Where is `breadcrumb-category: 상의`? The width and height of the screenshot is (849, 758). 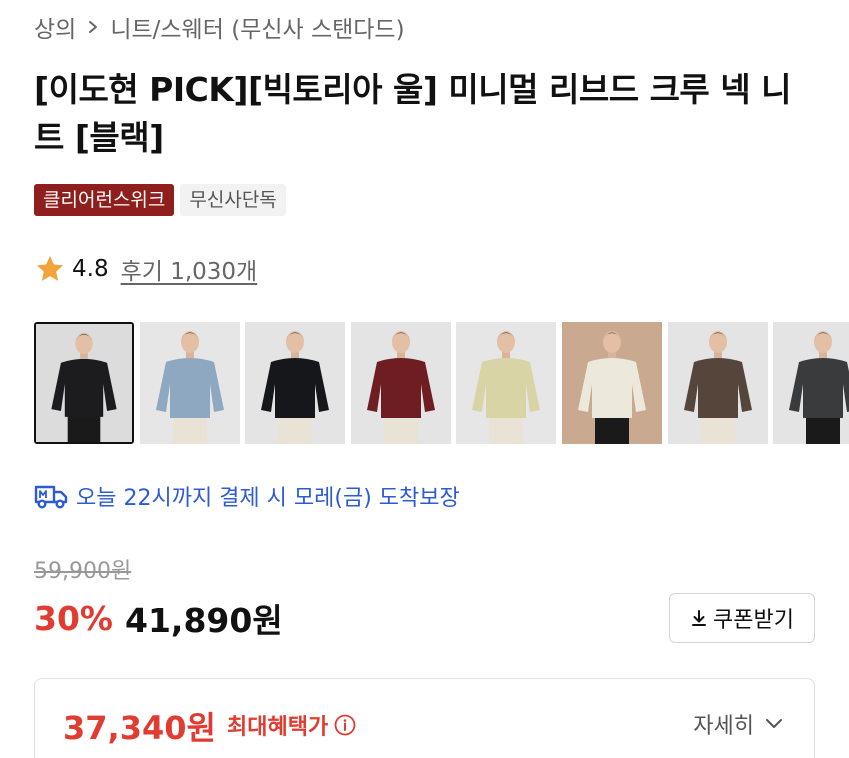 breadcrumb-category: 상의 is located at coordinates (55, 27).